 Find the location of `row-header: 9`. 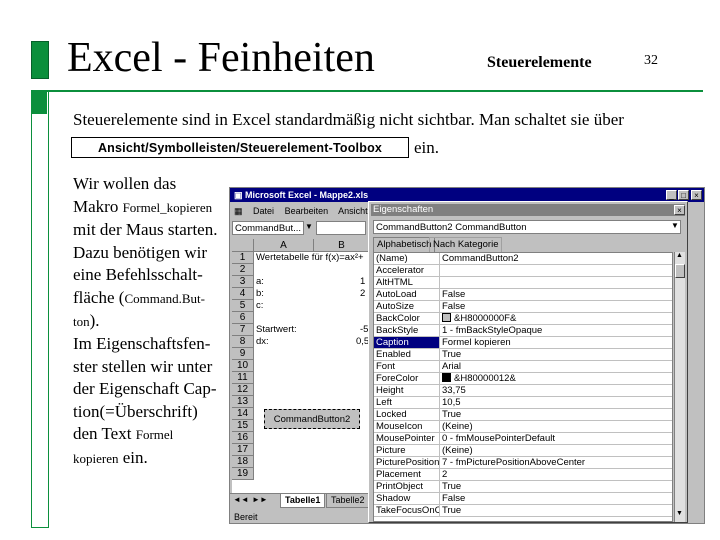

row-header: 9 is located at coordinates (243, 354).